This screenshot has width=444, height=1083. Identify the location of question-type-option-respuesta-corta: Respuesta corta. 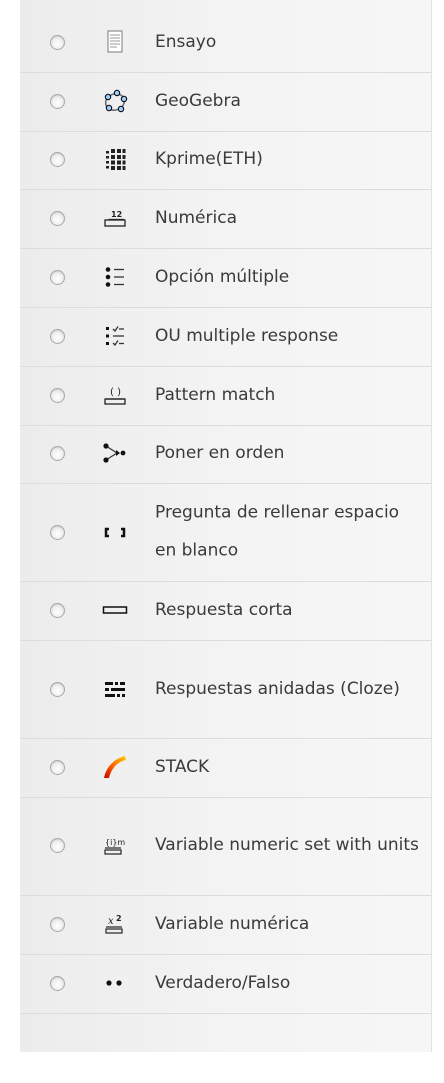
(225, 612).